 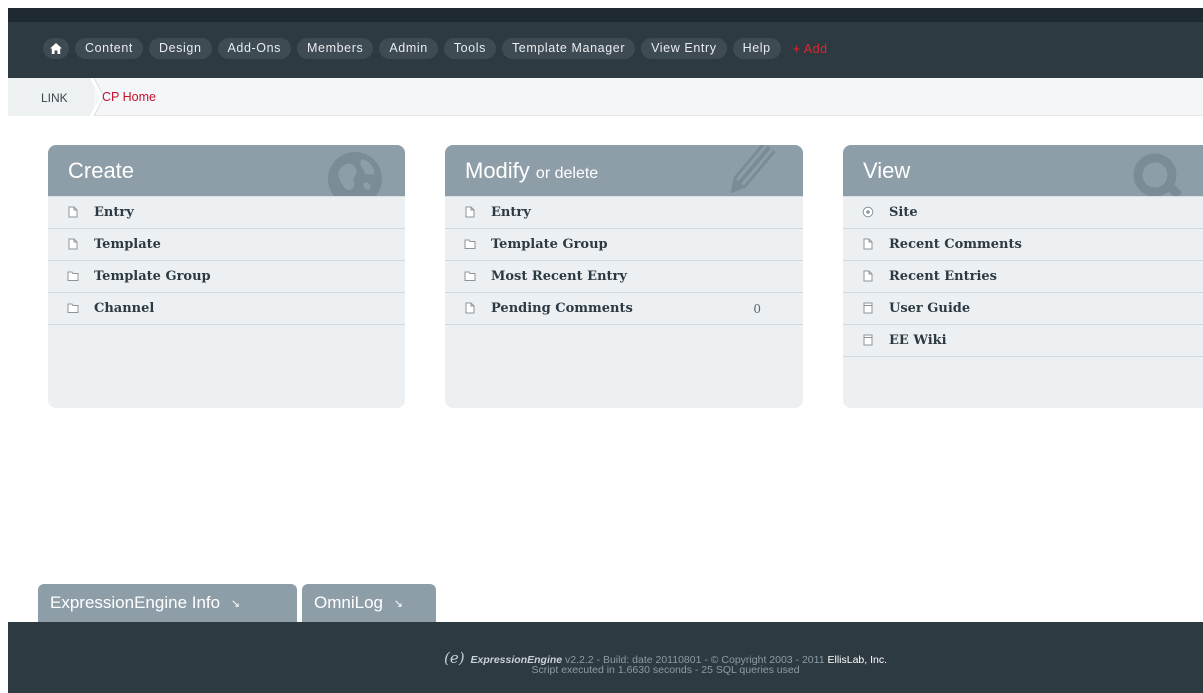 What do you see at coordinates (562, 308) in the screenshot?
I see `modify-pending-comments-label: Pending Comments` at bounding box center [562, 308].